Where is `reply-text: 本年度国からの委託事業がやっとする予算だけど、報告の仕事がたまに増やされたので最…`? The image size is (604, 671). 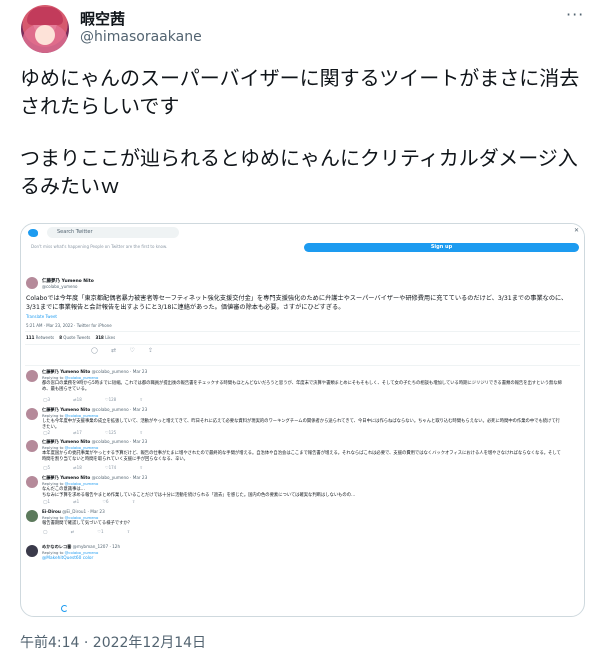 reply-text: 本年度国からの委託事業がやっとする予算だけど、報告の仕事がたまに増やされたので最… is located at coordinates (301, 456).